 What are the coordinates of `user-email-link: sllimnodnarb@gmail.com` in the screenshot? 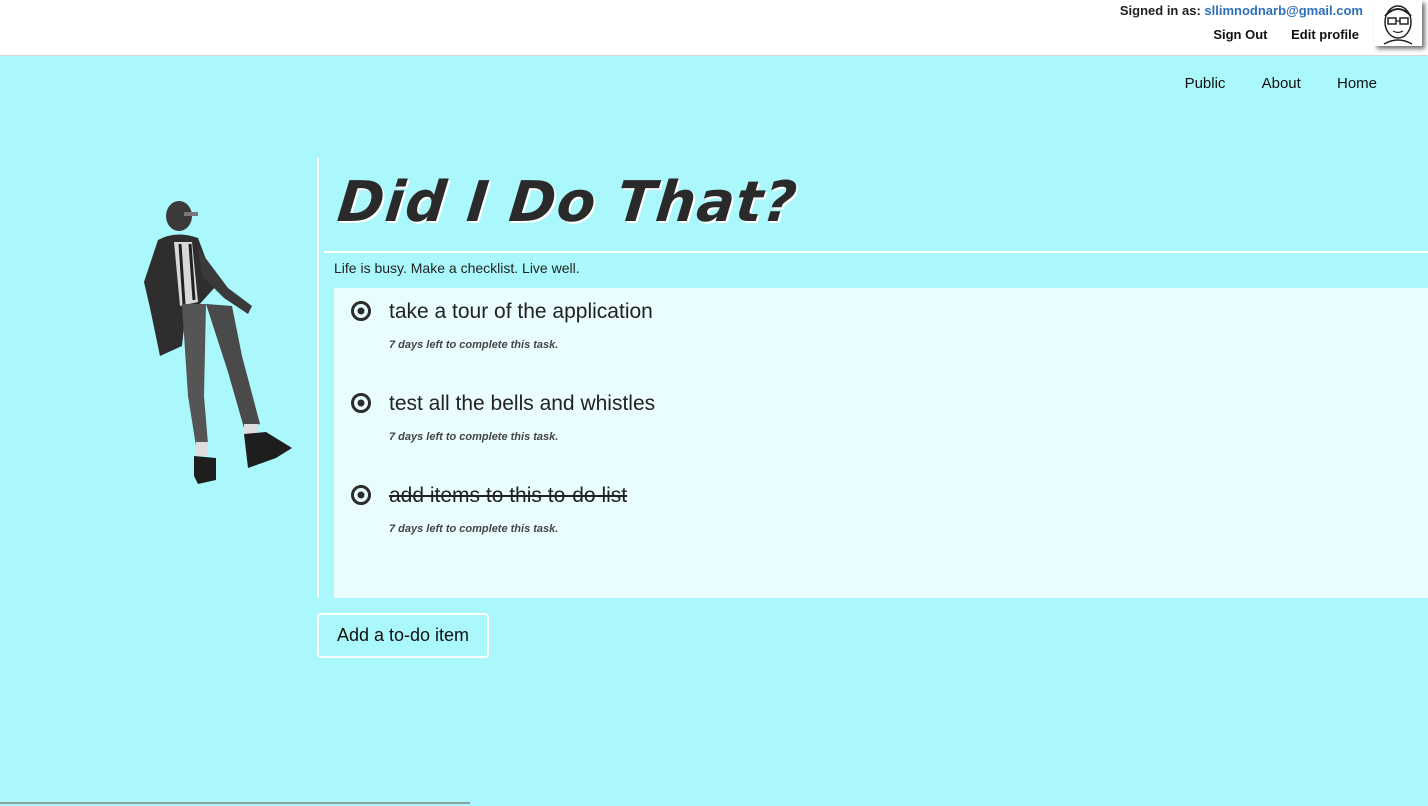 It's located at (1283, 10).